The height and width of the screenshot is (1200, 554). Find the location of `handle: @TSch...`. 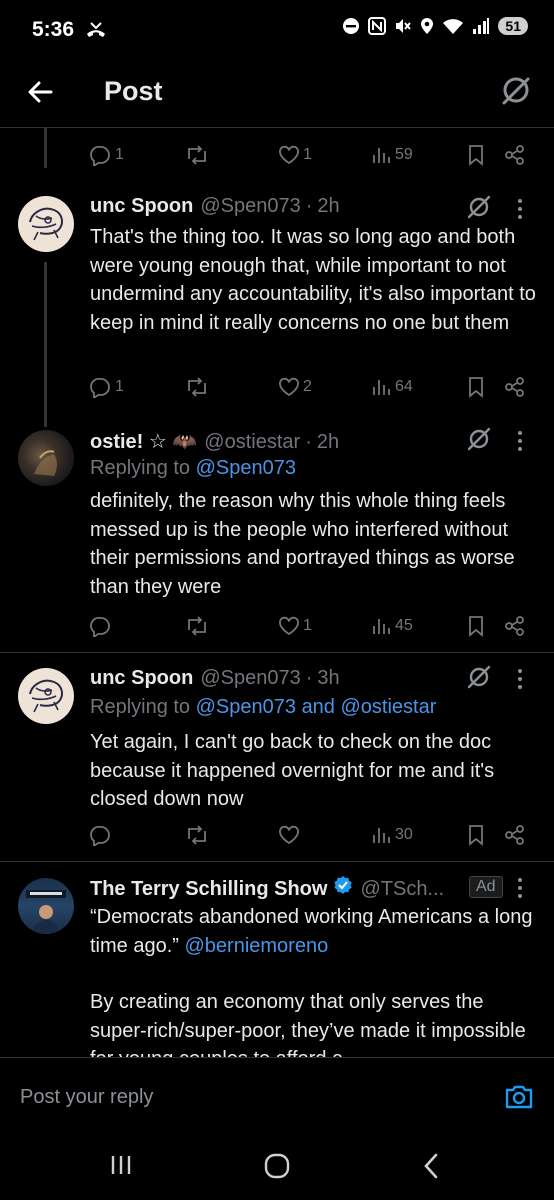

handle: @TSch... is located at coordinates (402, 889).